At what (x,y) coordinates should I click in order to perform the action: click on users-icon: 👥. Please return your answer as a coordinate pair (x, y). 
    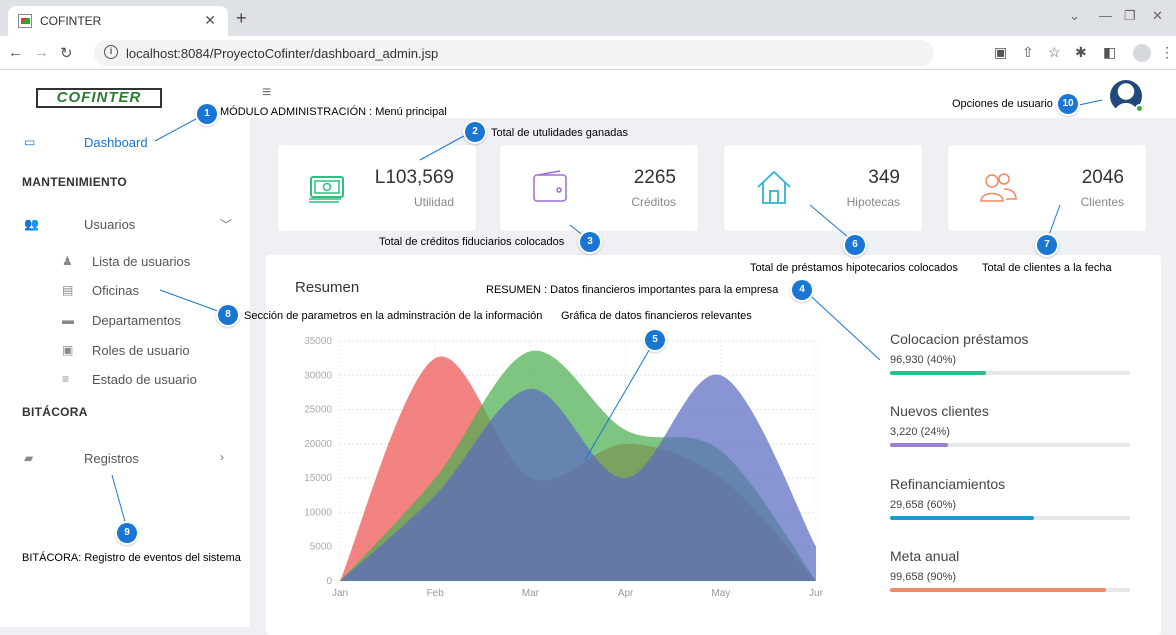
    Looking at the image, I should click on (31, 224).